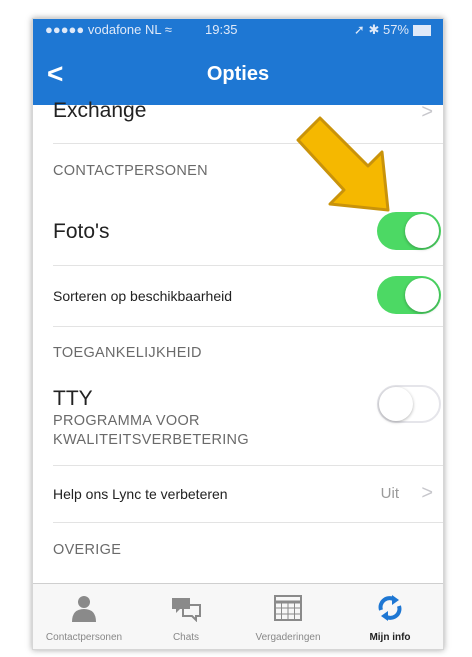 The image size is (472, 657). What do you see at coordinates (143, 296) in the screenshot?
I see `sort-label: Sorteren op beschikbaarheid` at bounding box center [143, 296].